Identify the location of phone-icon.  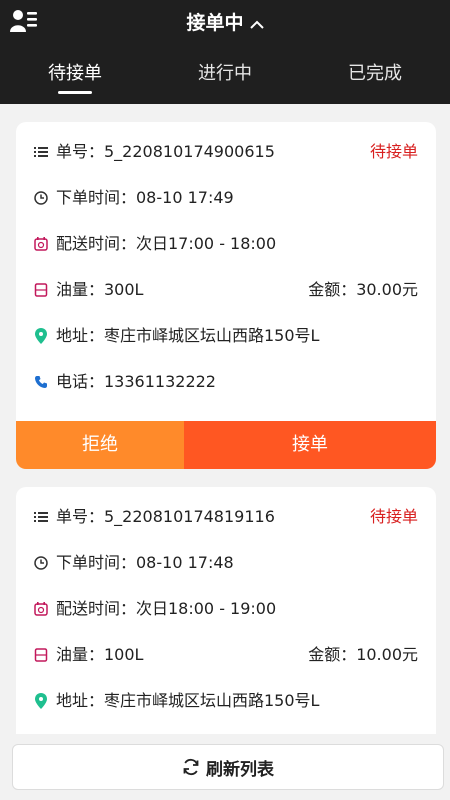
(41, 382).